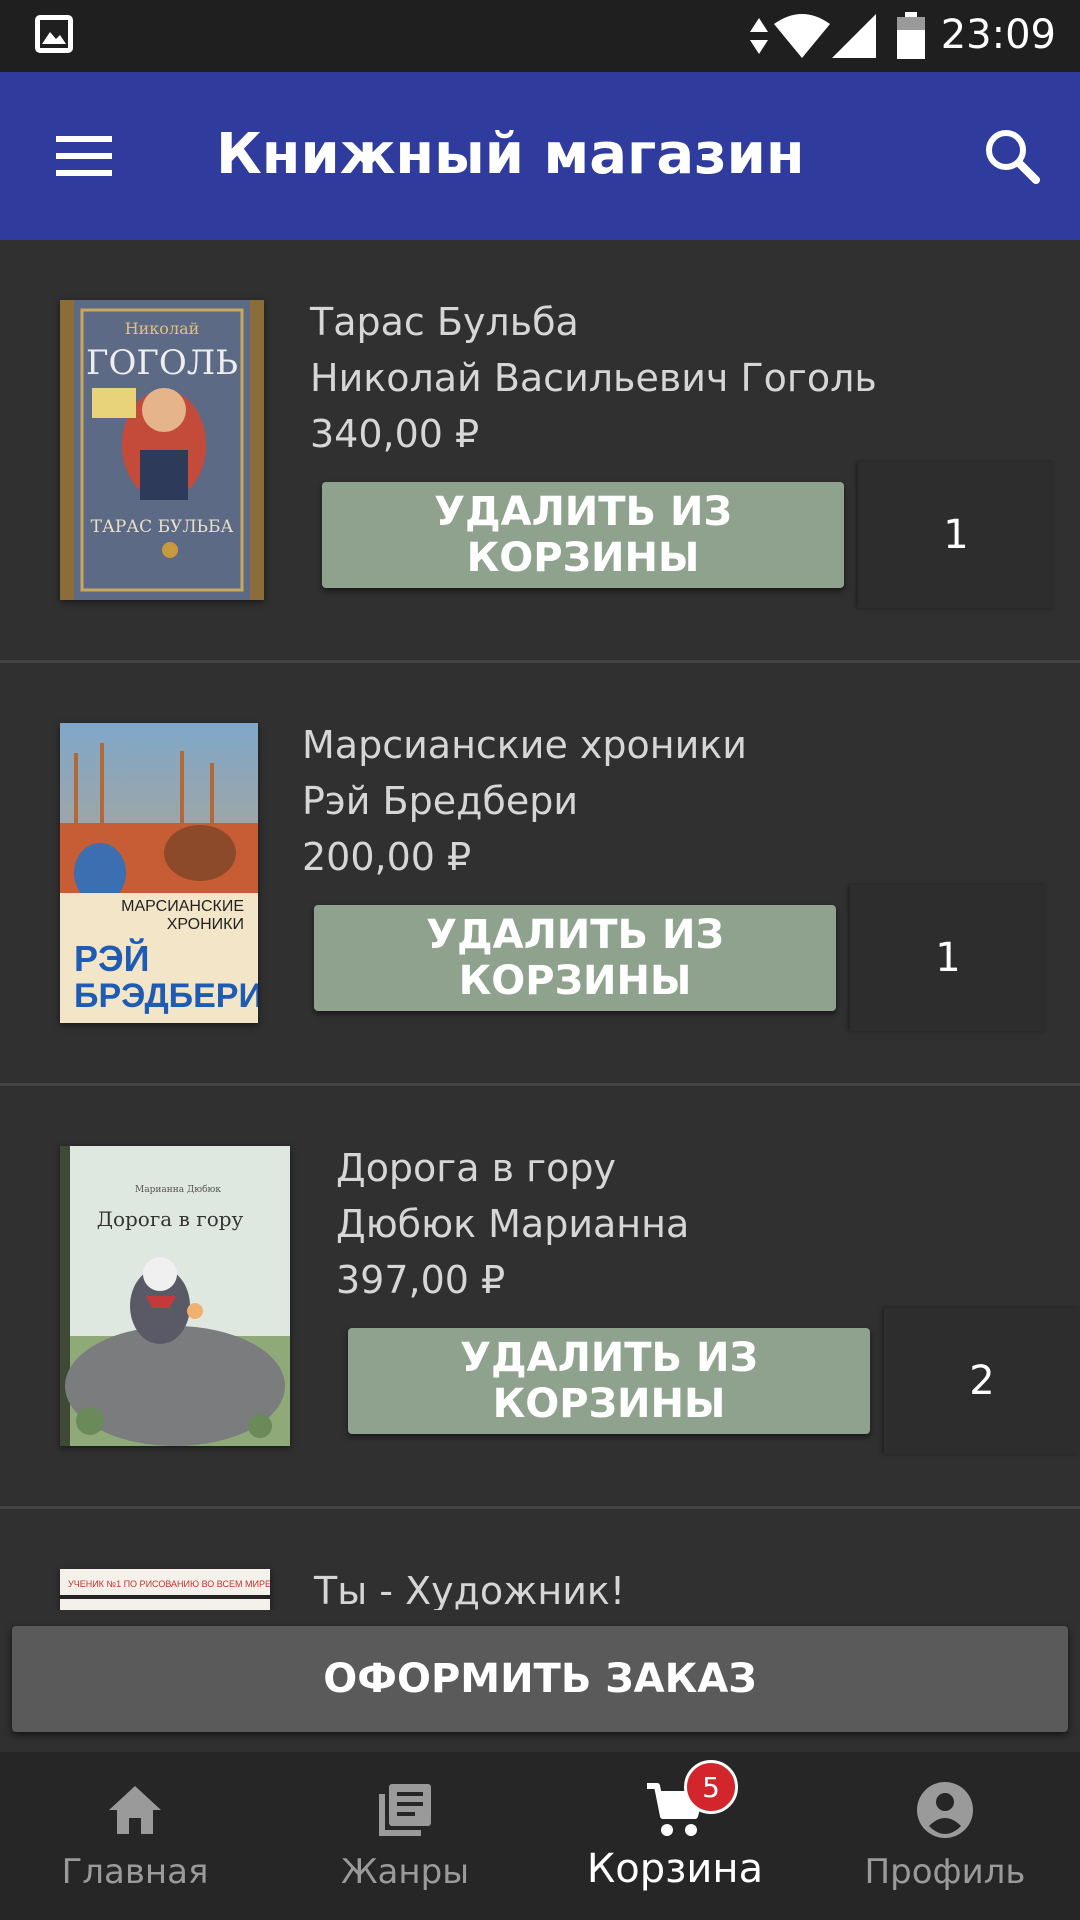 Image resolution: width=1080 pixels, height=1920 pixels. Describe the element at coordinates (675, 1869) in the screenshot. I see `nav-label: Корзина` at that location.